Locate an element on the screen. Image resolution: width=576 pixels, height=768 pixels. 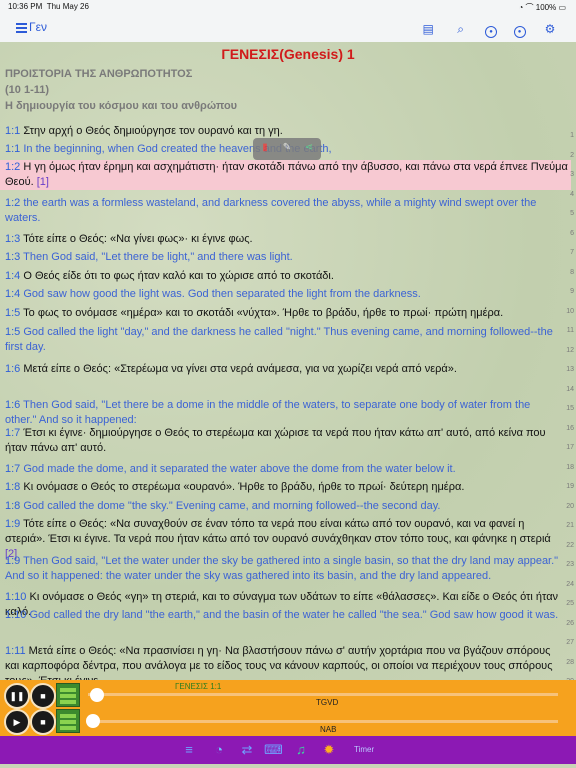
nav-icons: ▤ ⌕ ● ● ⚙ is located at coordinates (483, 29).